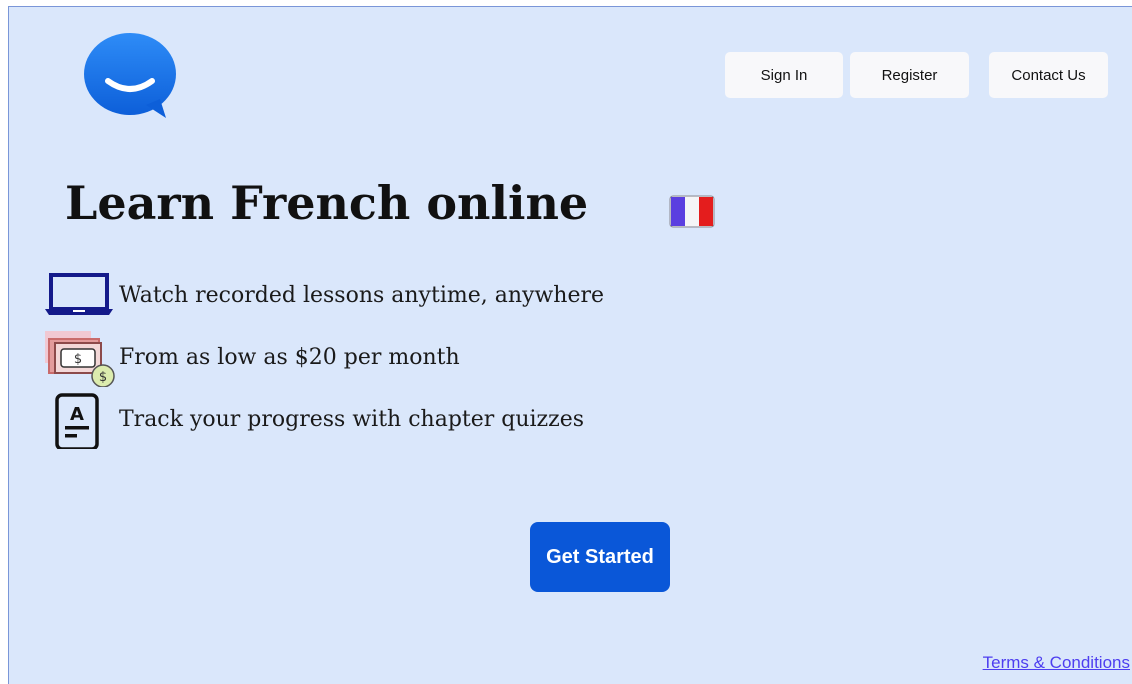 This screenshot has width=1132, height=684. I want to click on terms-link: Terms & Conditions, so click(1056, 663).